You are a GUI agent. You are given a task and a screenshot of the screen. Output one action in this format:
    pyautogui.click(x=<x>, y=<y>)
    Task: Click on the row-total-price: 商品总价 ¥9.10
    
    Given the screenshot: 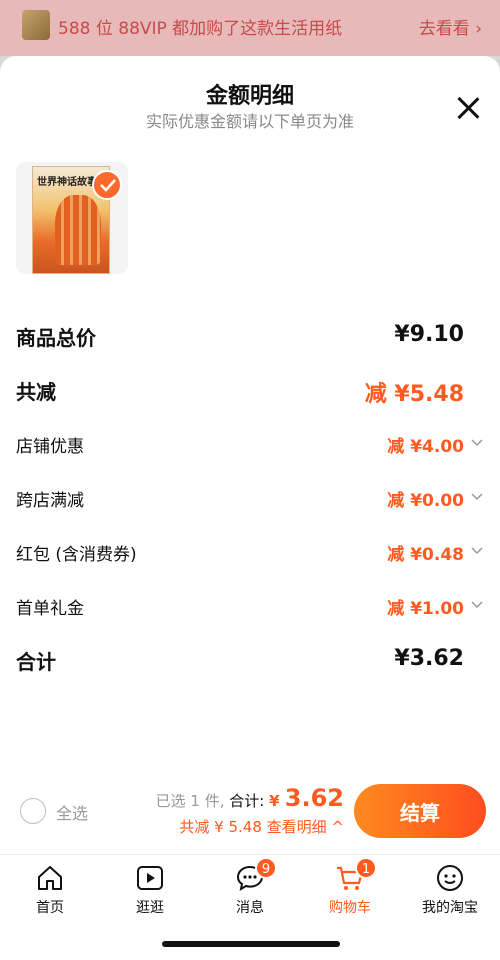 What is the action you would take?
    pyautogui.click(x=250, y=337)
    